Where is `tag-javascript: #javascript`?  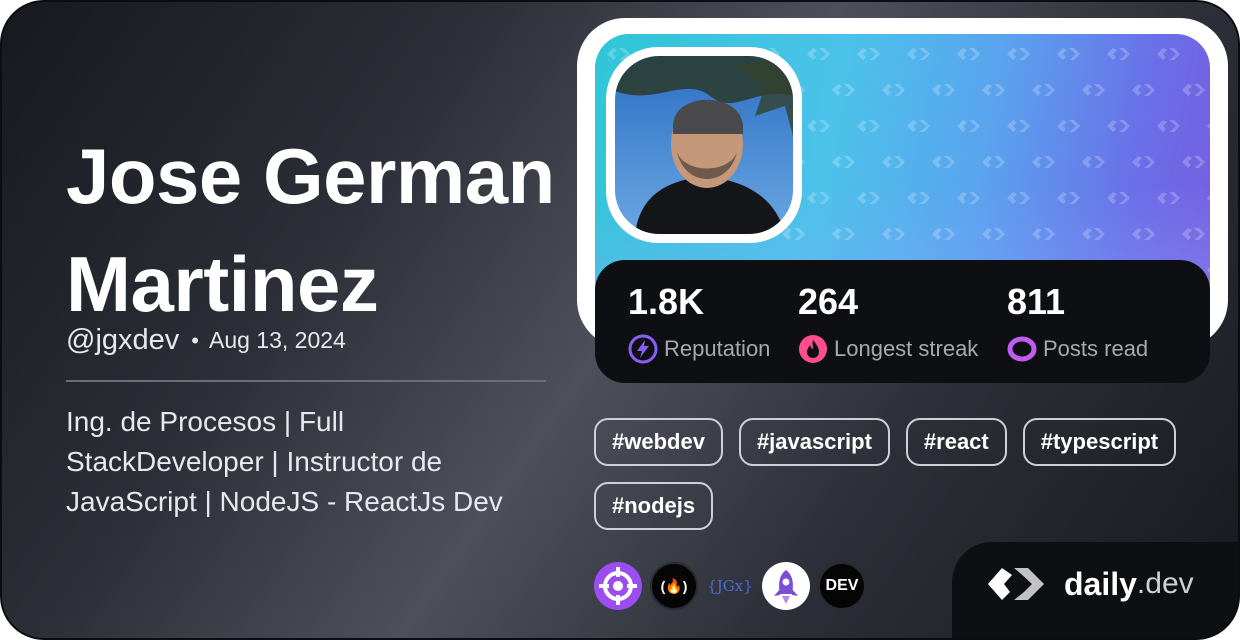
tag-javascript: #javascript is located at coordinates (814, 442).